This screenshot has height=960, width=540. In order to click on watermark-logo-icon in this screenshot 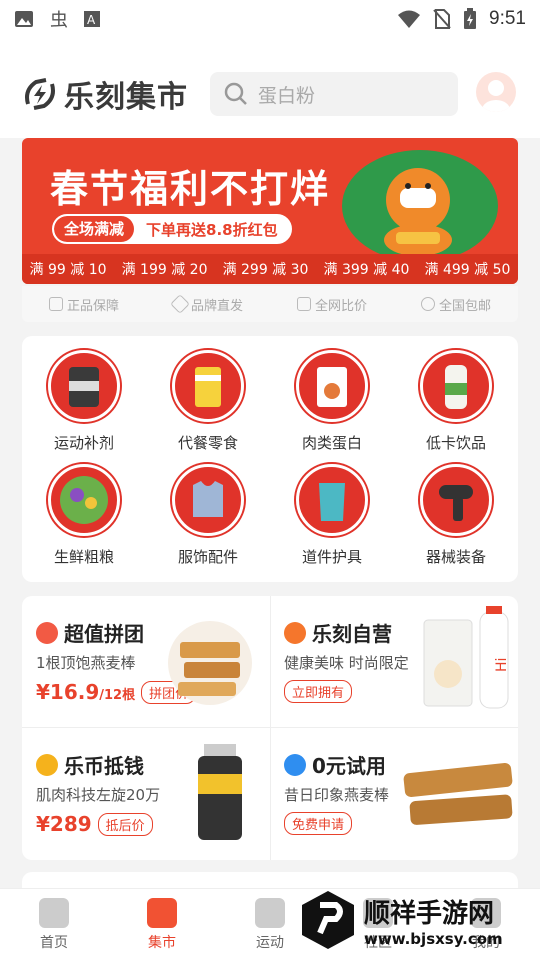, I will do `click(328, 920)`.